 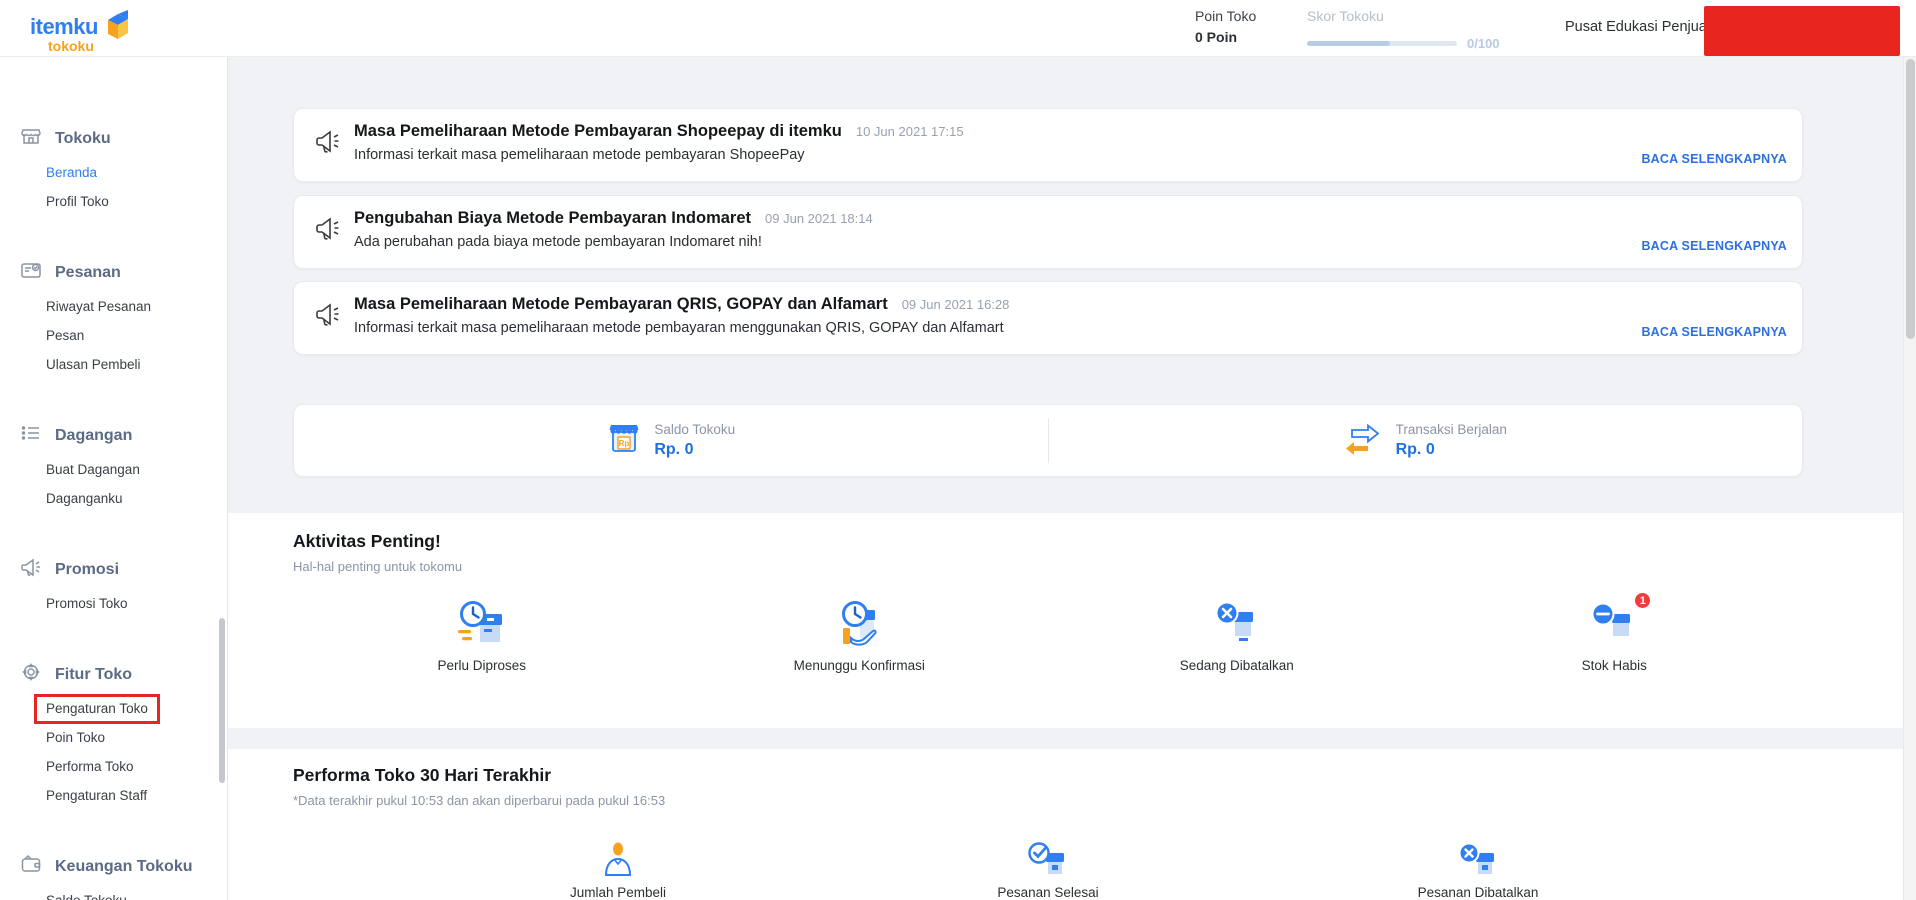 What do you see at coordinates (1216, 37) in the screenshot?
I see `poin-toko-value: 0 Poin` at bounding box center [1216, 37].